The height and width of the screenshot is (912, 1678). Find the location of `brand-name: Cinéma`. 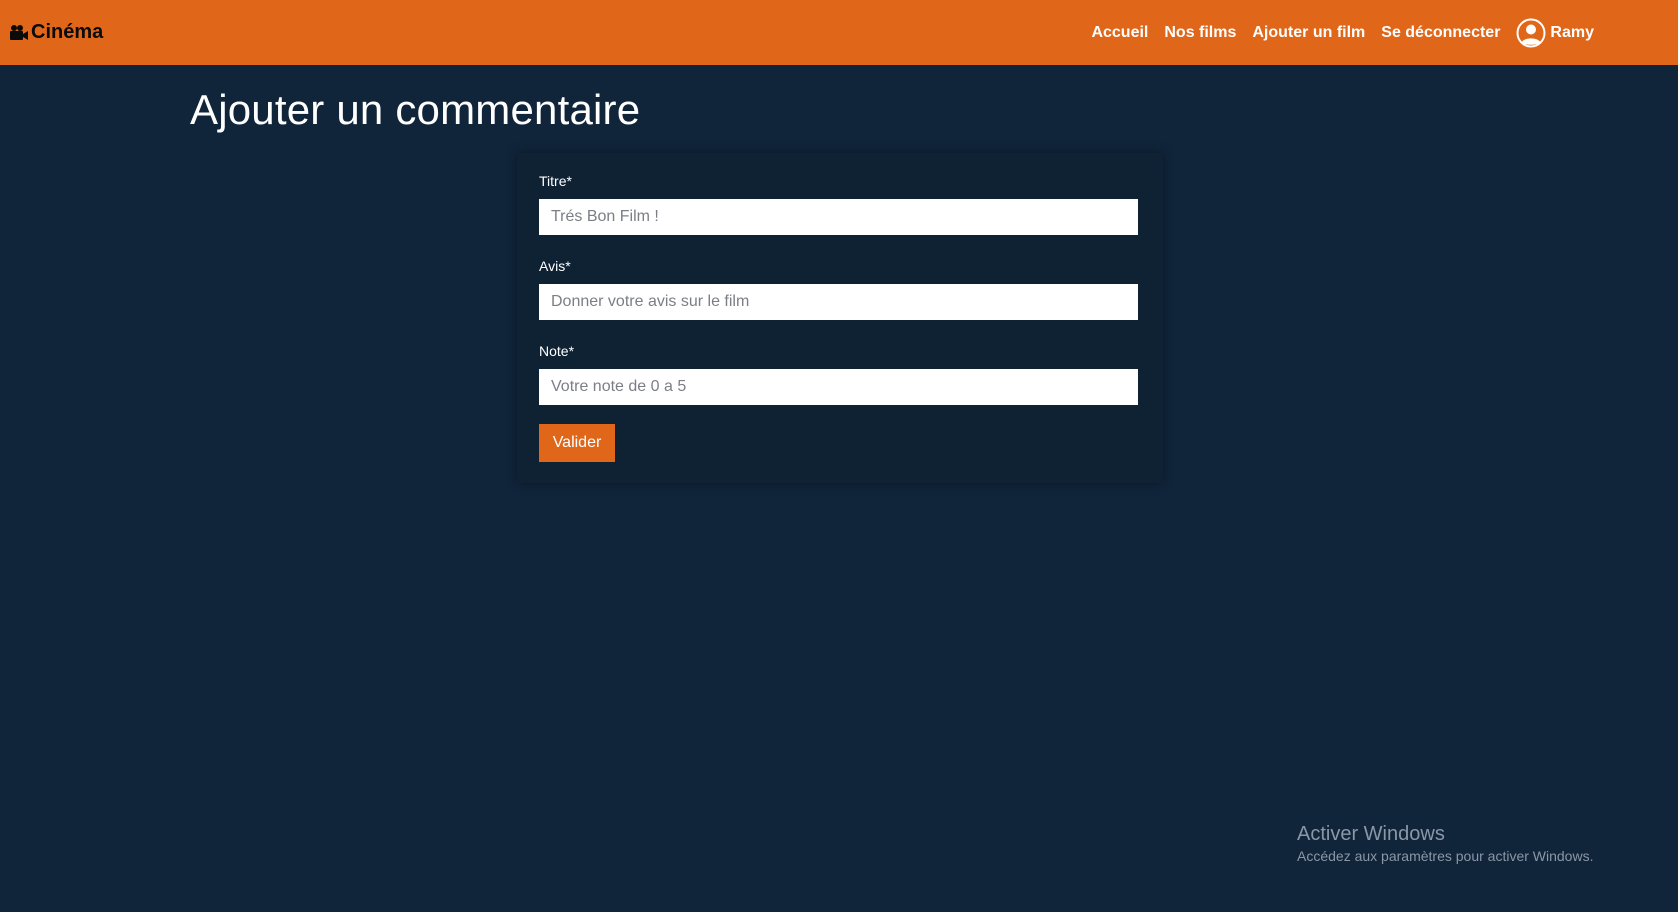

brand-name: Cinéma is located at coordinates (67, 32).